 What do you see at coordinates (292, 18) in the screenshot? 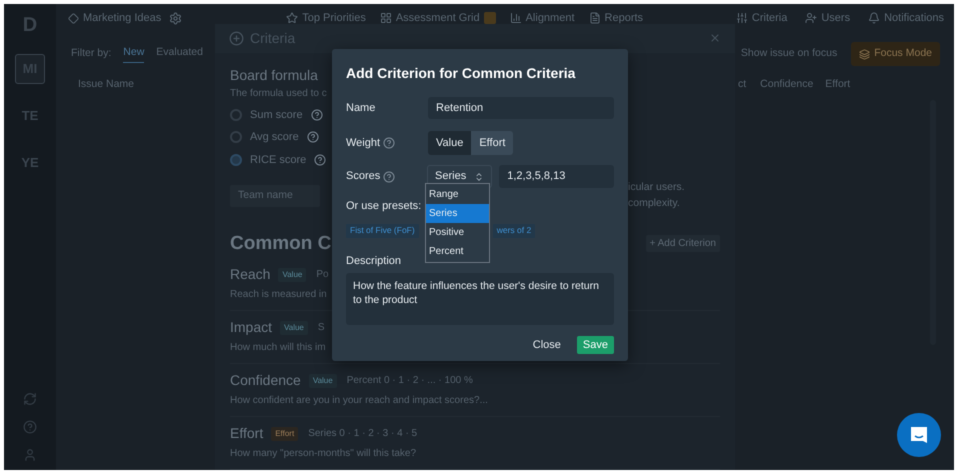
I see `star-icon` at bounding box center [292, 18].